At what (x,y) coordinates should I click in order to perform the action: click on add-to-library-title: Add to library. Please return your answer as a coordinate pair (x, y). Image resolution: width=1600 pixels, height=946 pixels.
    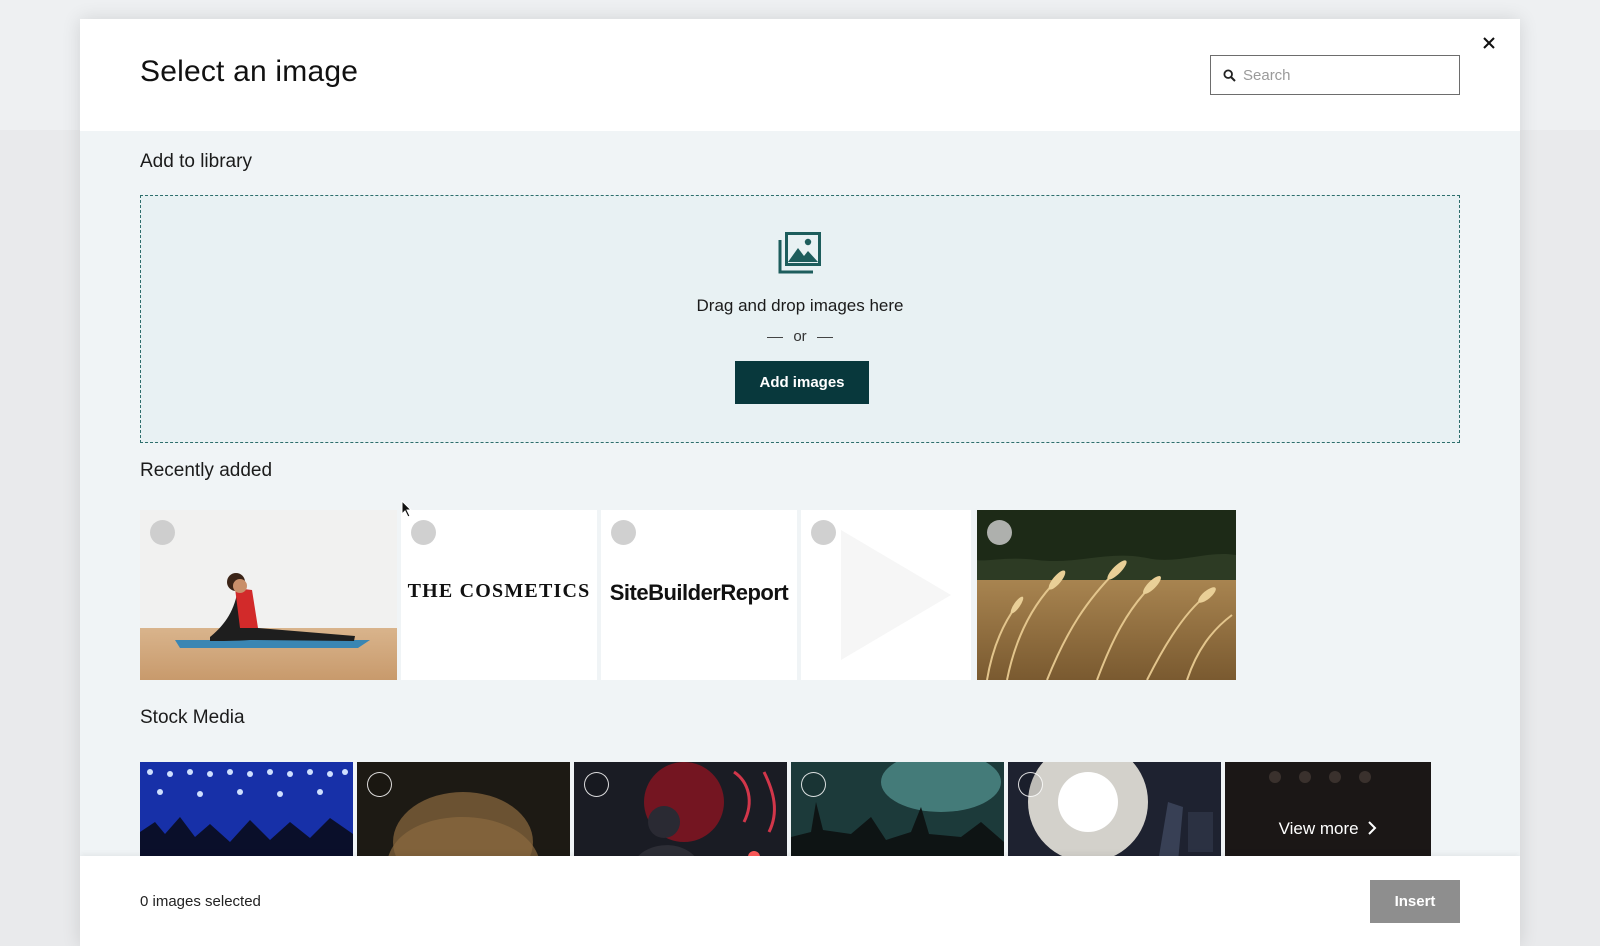
    Looking at the image, I should click on (196, 161).